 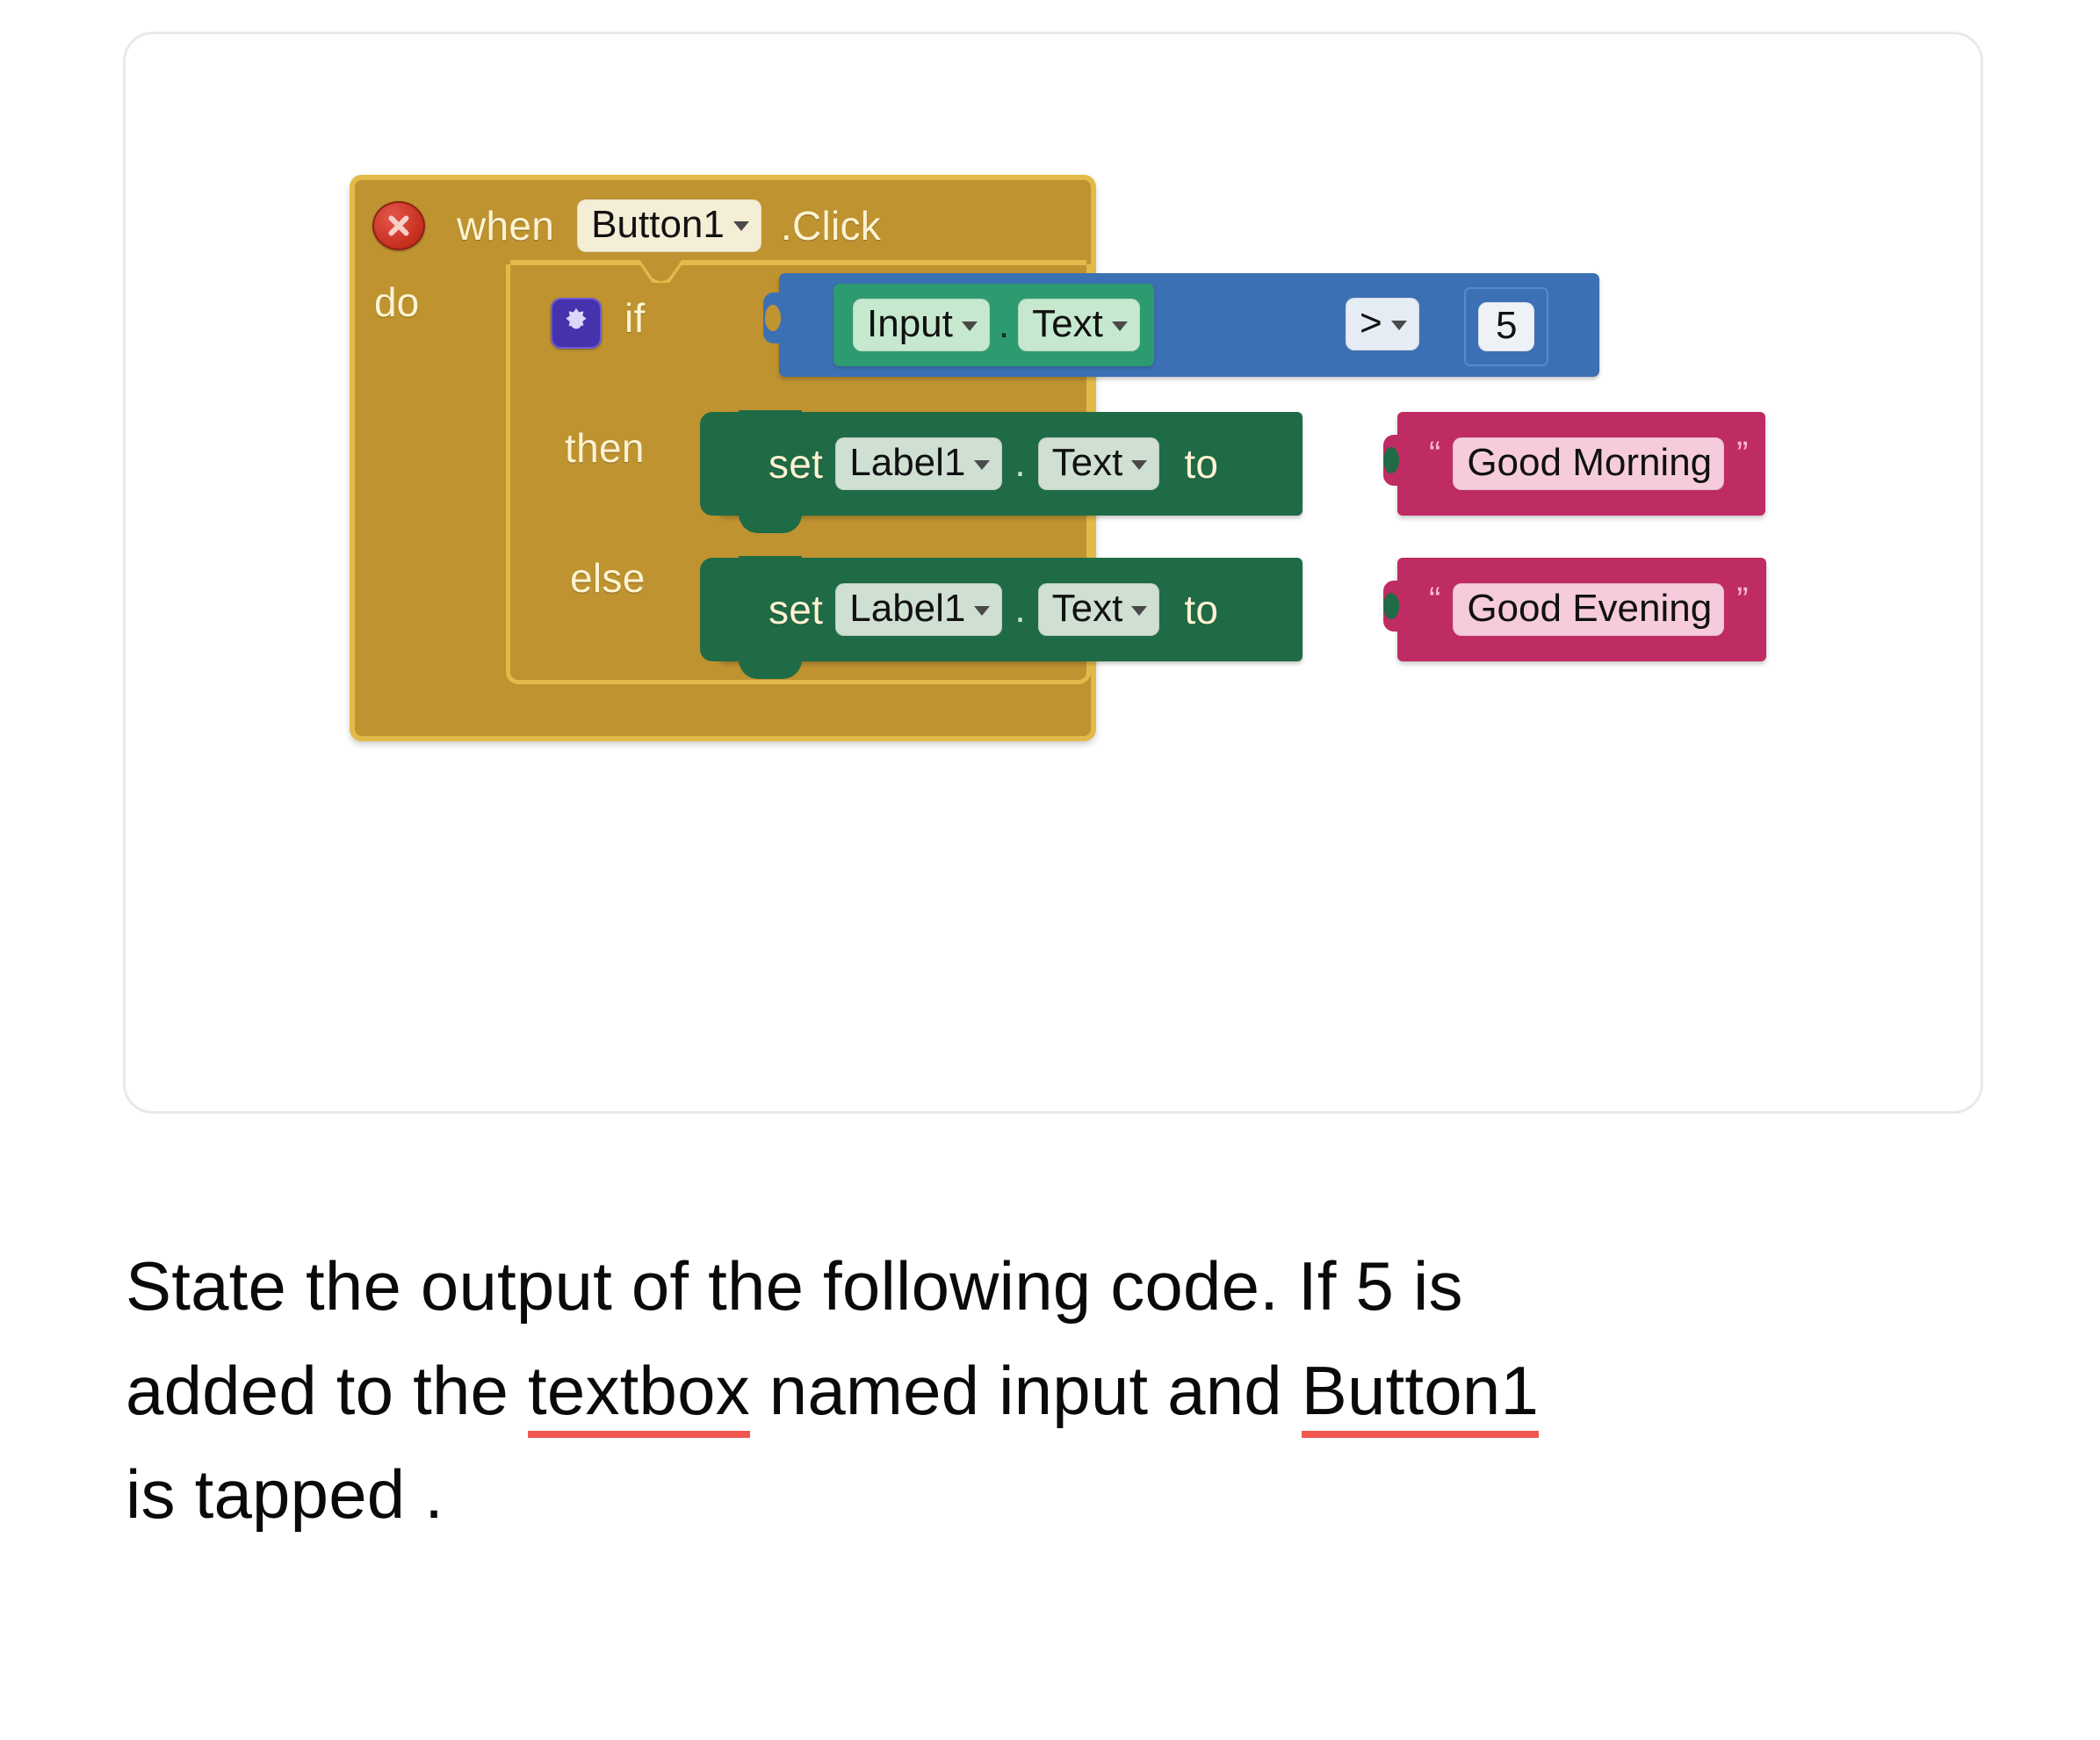 What do you see at coordinates (327, 1390) in the screenshot?
I see `question-line-2-part-a: added to the` at bounding box center [327, 1390].